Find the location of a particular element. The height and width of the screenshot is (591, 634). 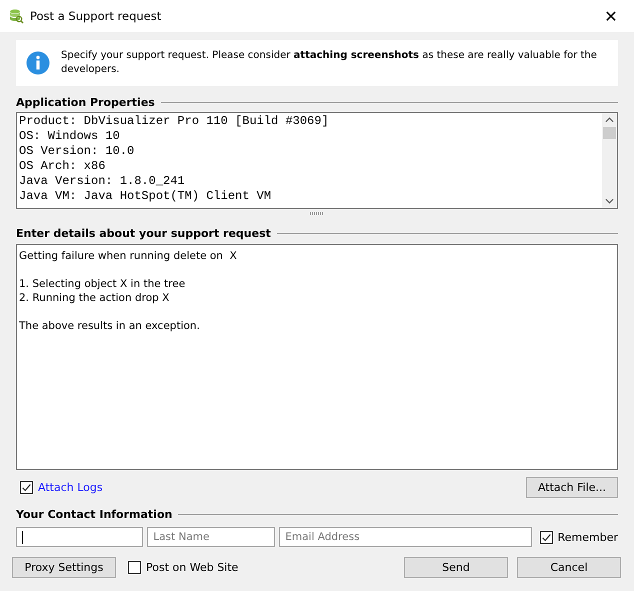

proxy-settings-button: Proxy Settings is located at coordinates (64, 567).